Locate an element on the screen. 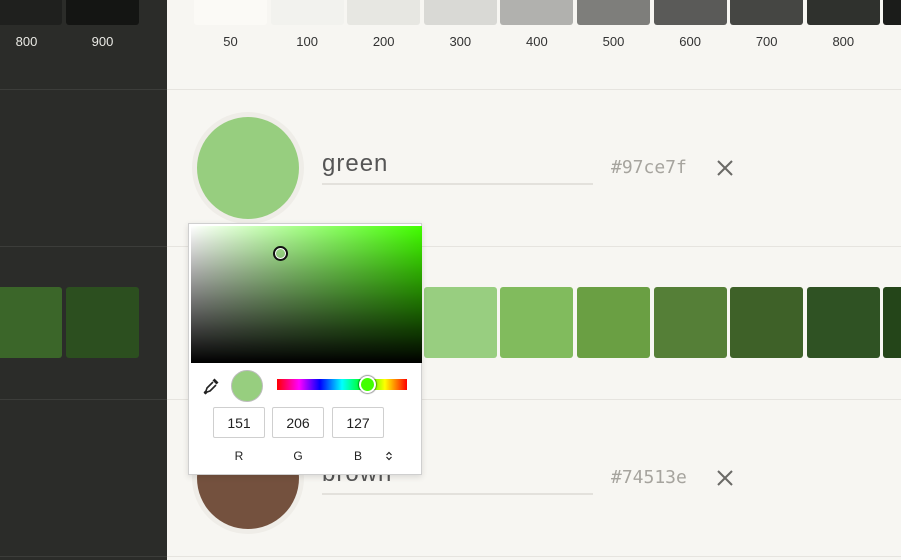 The height and width of the screenshot is (560, 901). shade-label: 100 is located at coordinates (307, 41).